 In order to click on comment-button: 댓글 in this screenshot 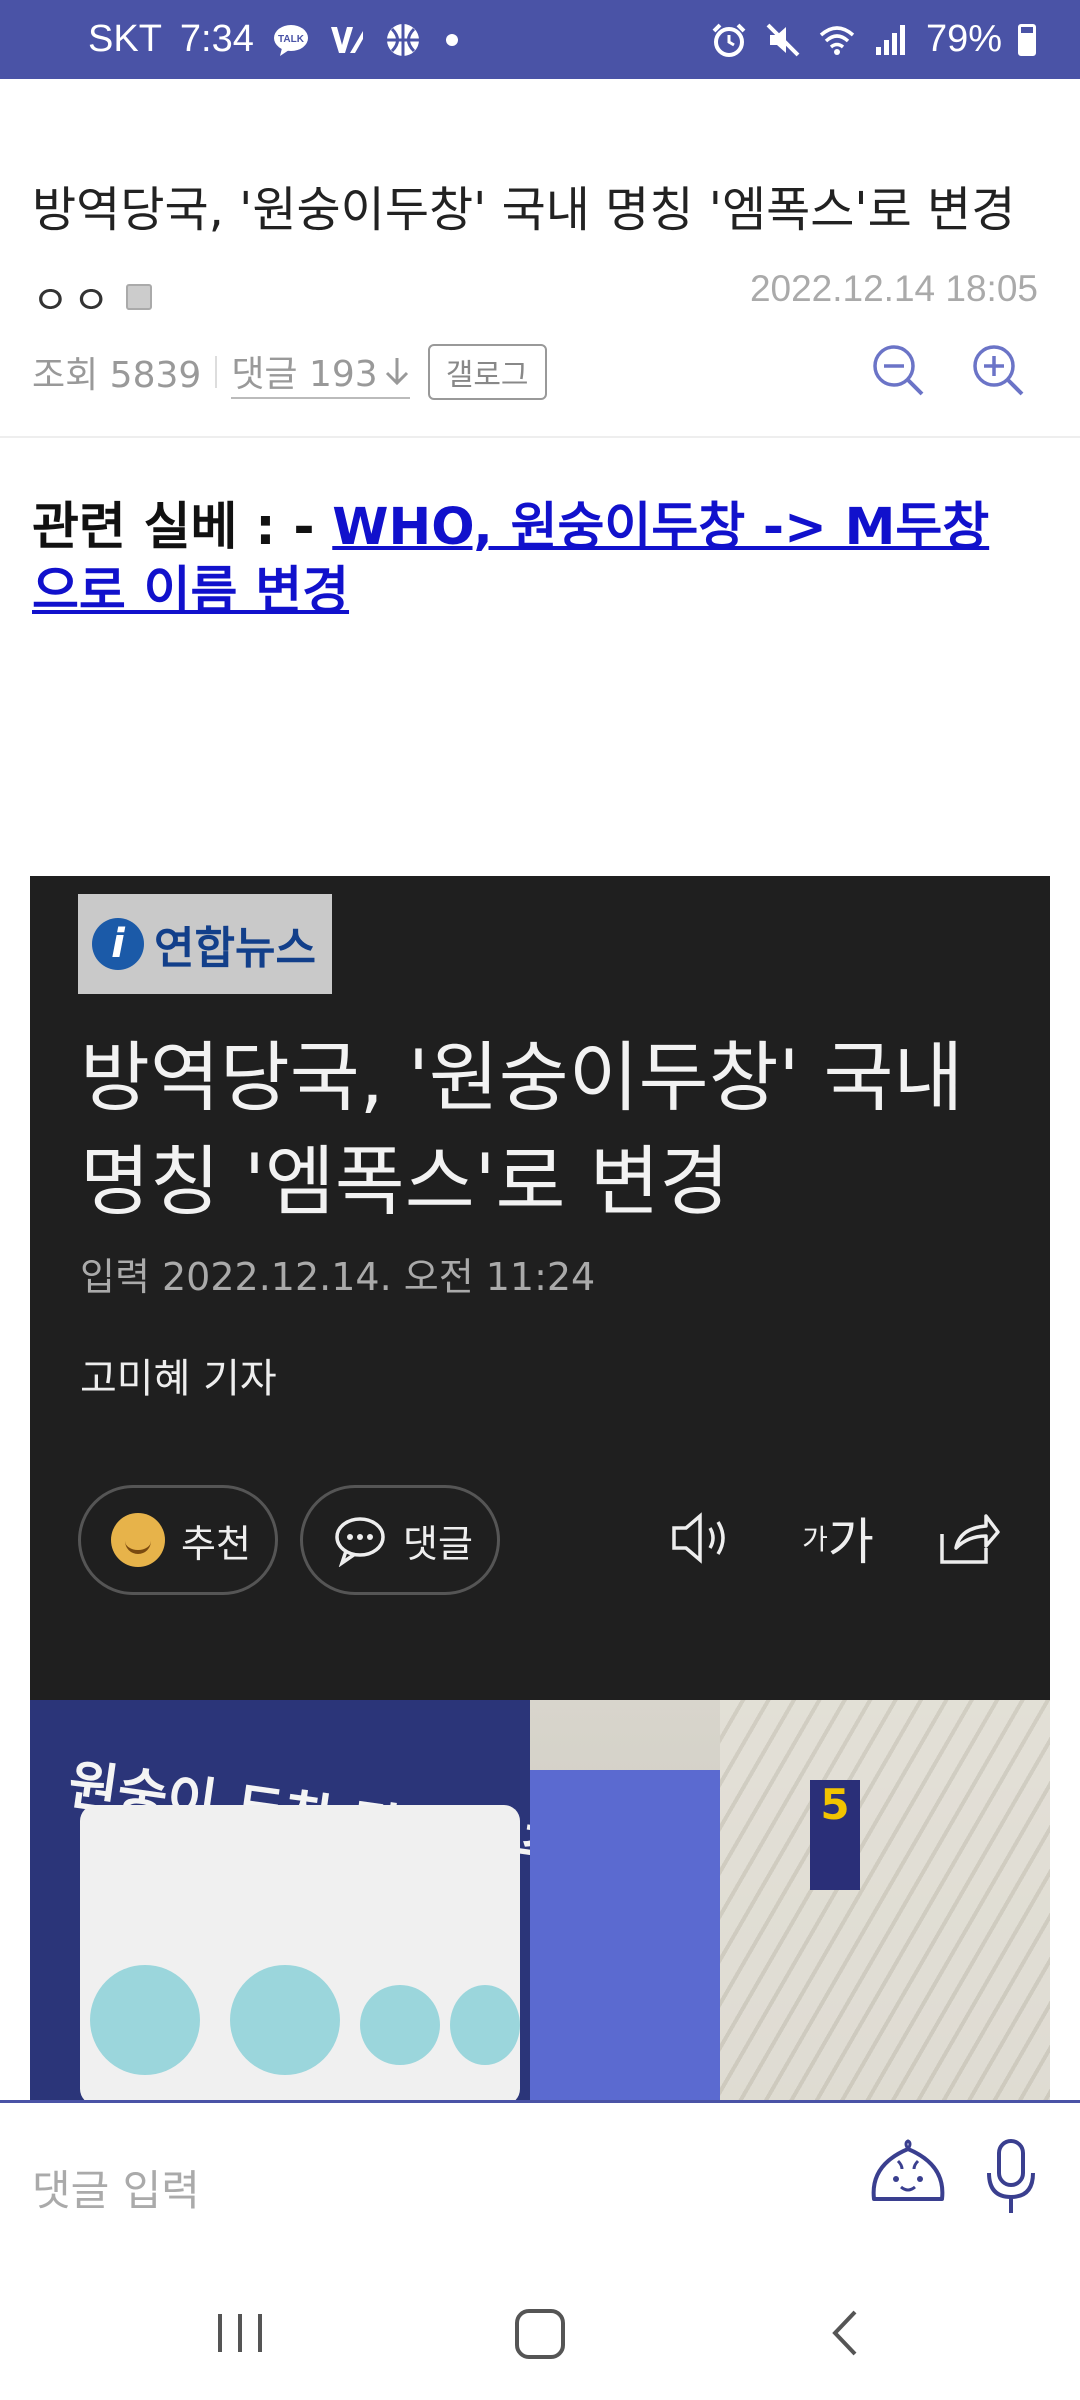, I will do `click(400, 1540)`.